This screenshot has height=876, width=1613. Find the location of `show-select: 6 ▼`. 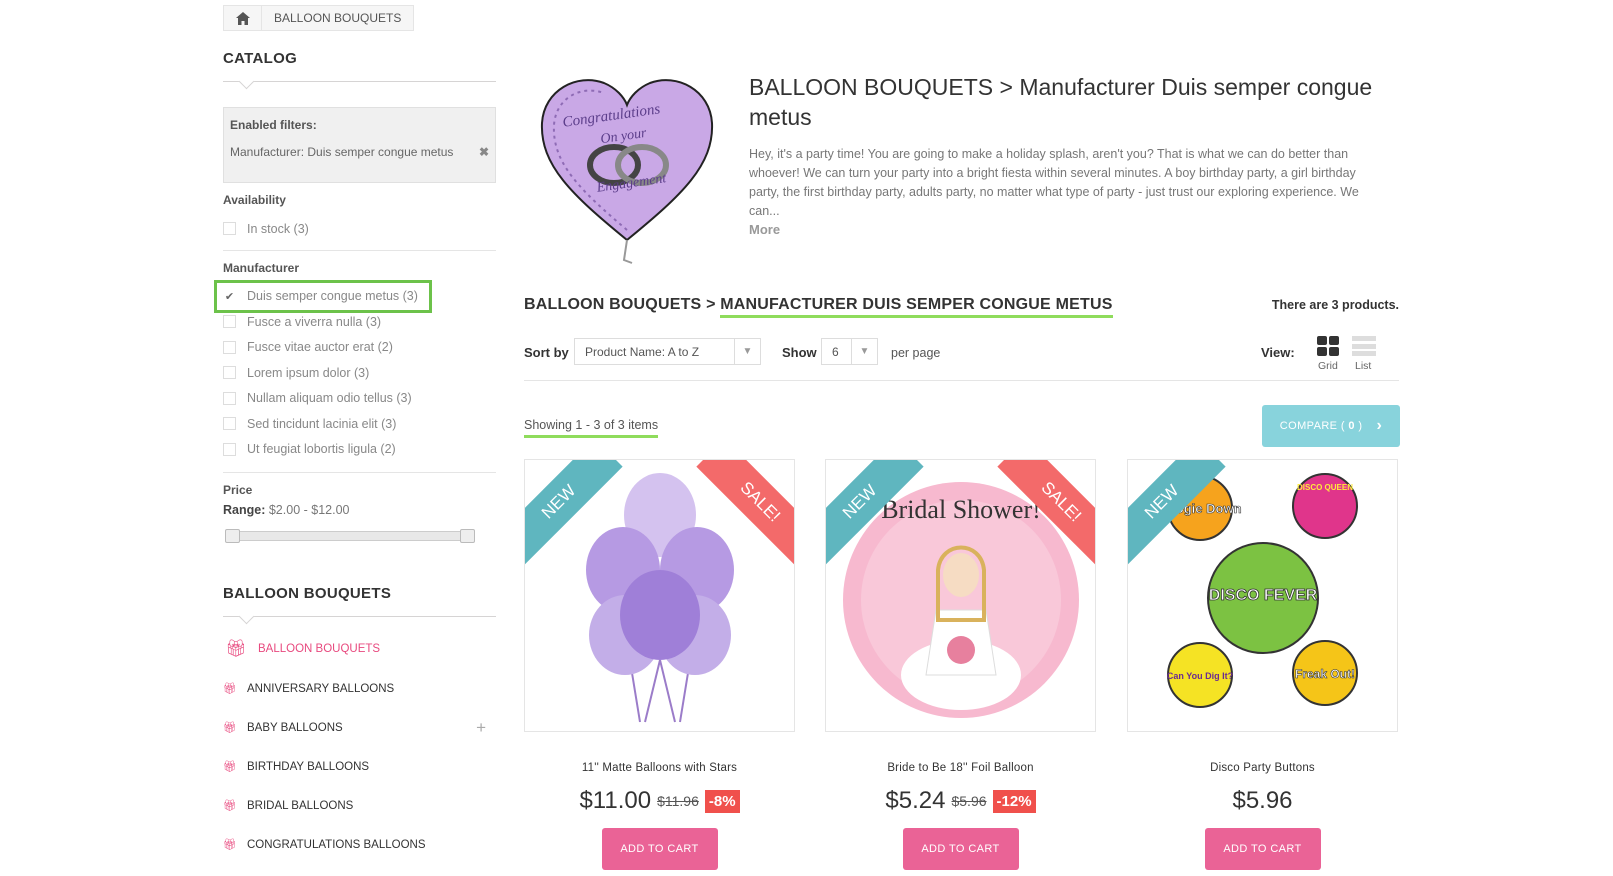

show-select: 6 ▼ is located at coordinates (849, 351).